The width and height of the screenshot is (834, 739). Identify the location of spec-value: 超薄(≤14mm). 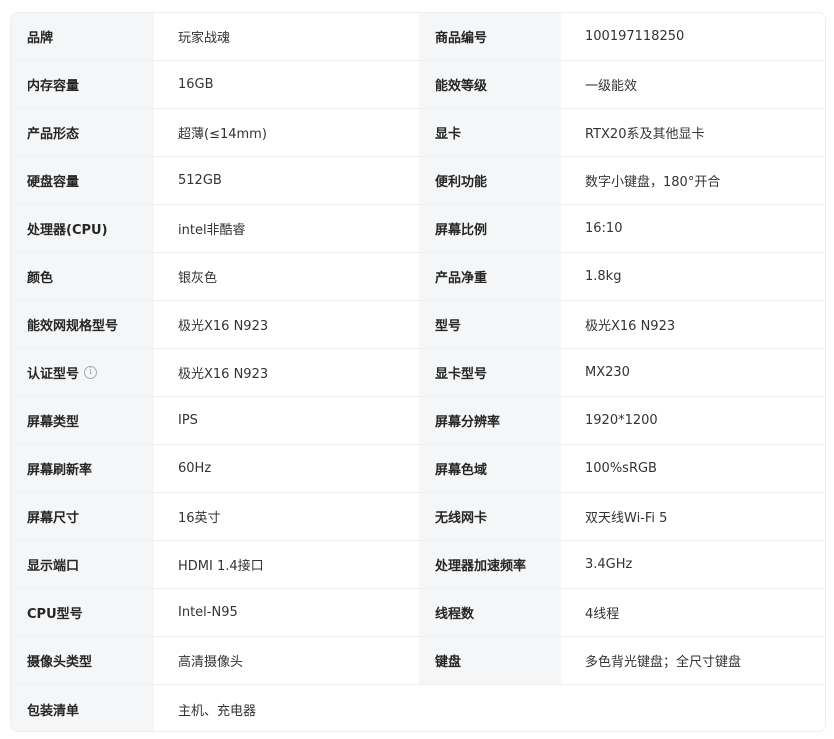
(222, 134).